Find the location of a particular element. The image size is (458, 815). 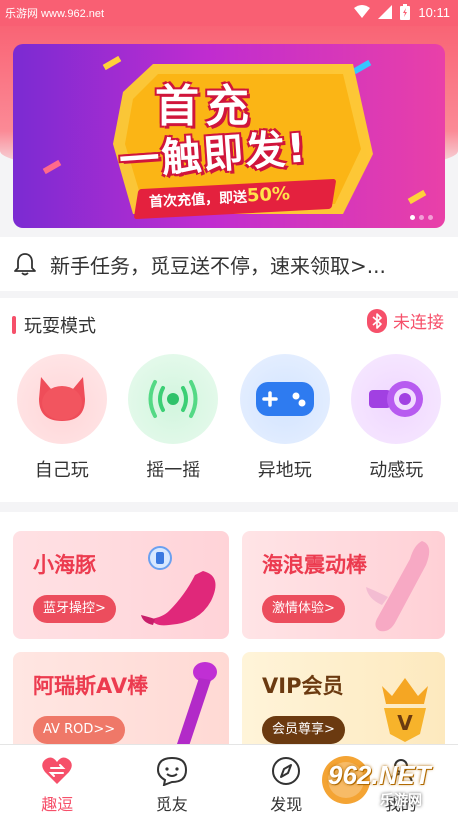

product-button: AV ROD>> is located at coordinates (79, 730).